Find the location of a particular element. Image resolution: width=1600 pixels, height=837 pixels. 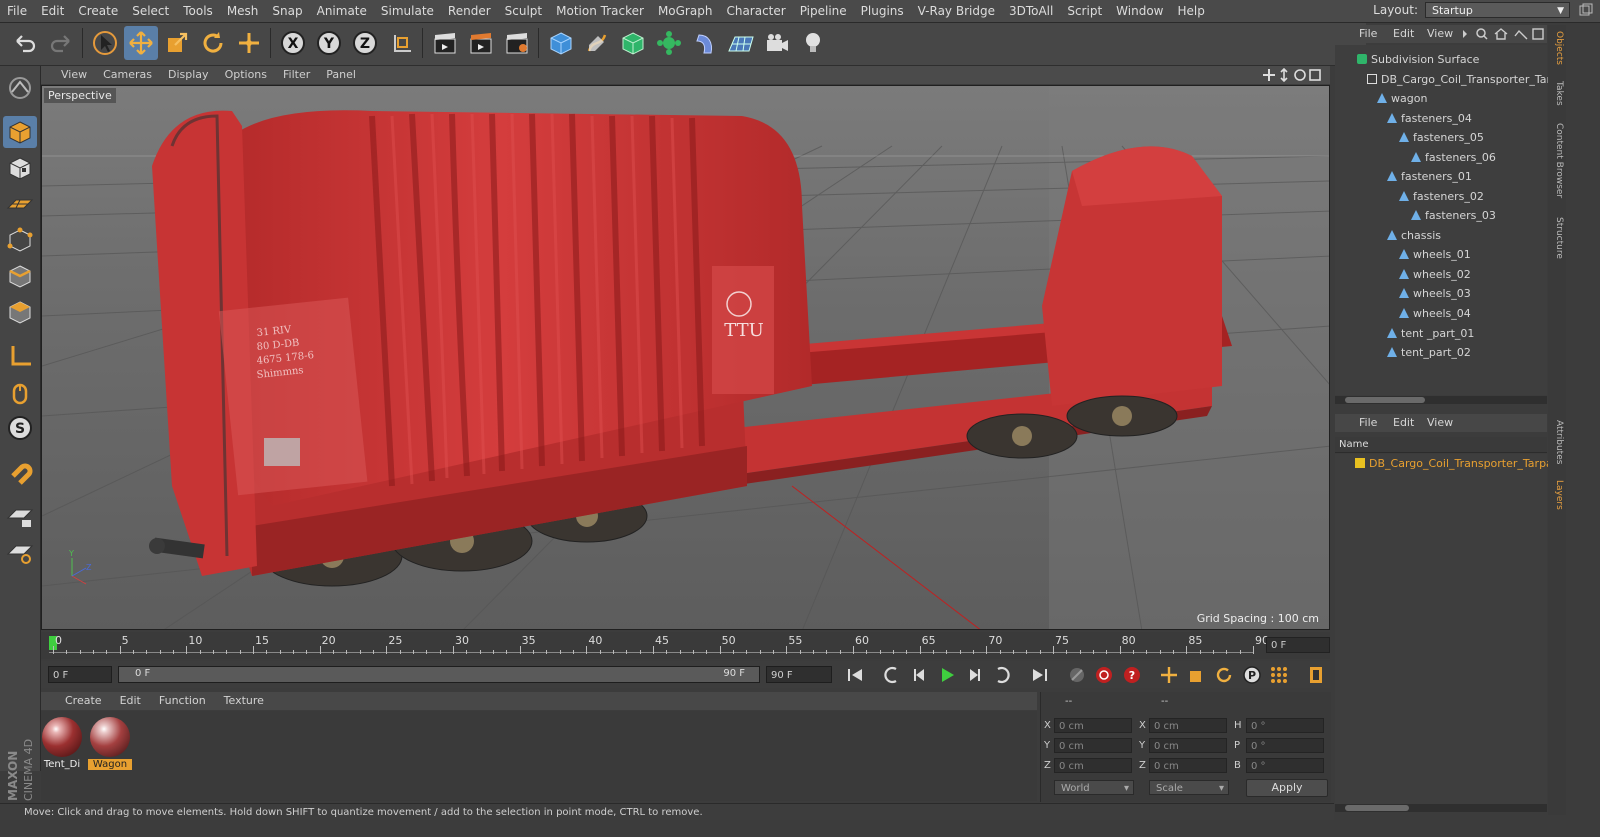

snap-button: S is located at coordinates (20, 428).